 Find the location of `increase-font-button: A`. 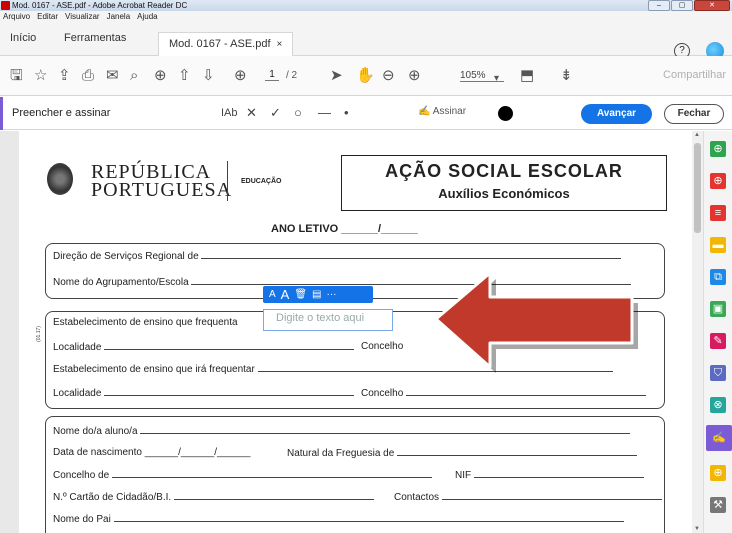

increase-font-button: A is located at coordinates (285, 294).